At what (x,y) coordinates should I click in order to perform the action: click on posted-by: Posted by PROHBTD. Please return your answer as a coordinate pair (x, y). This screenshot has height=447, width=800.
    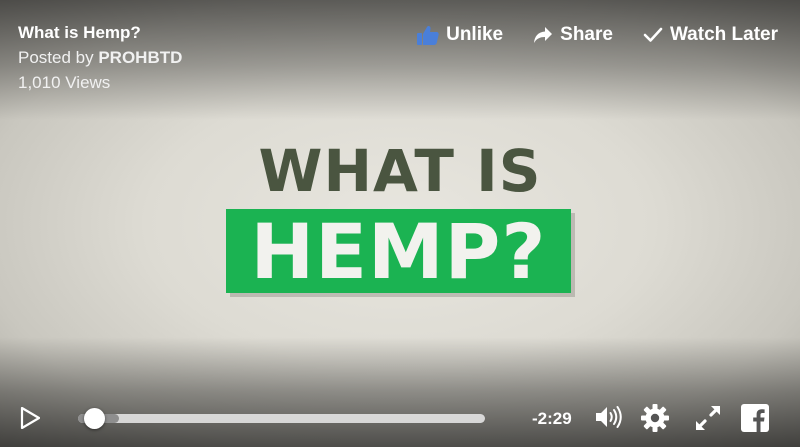
    Looking at the image, I should click on (100, 58).